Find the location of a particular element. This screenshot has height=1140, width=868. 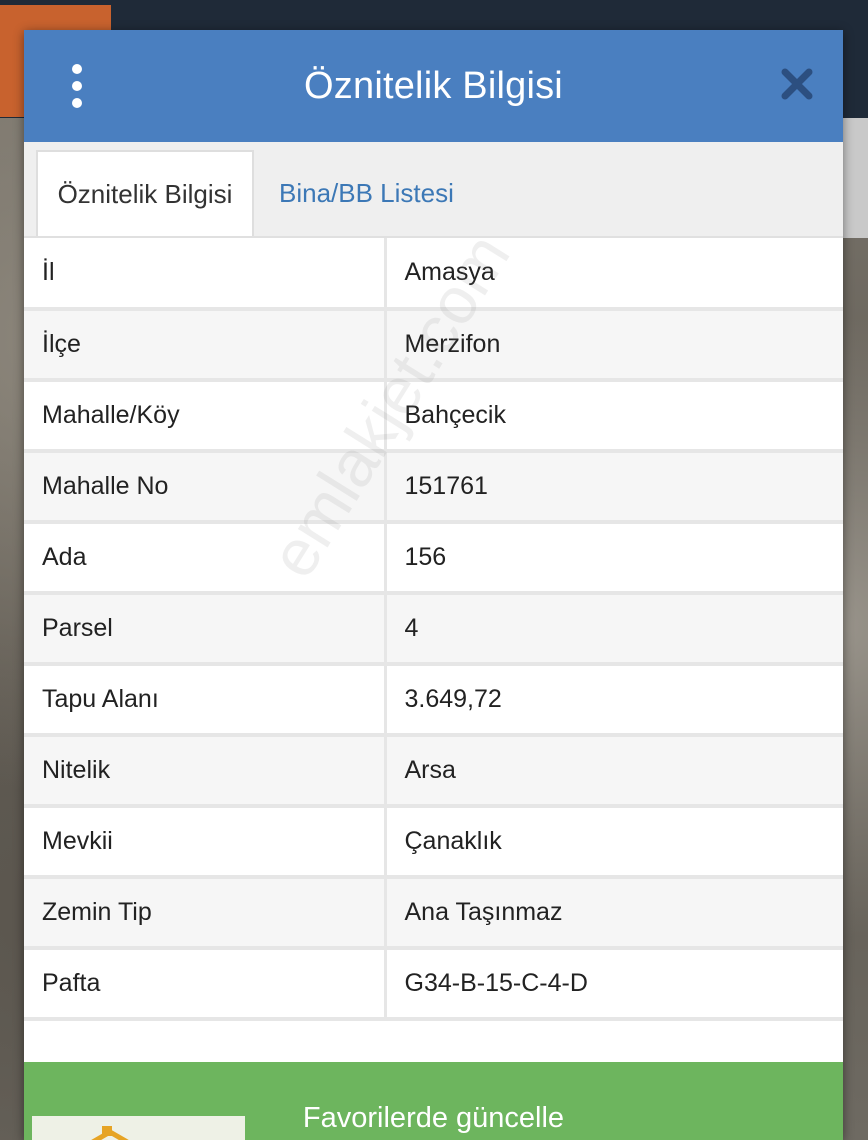

attribute-value: 156 is located at coordinates (614, 558).